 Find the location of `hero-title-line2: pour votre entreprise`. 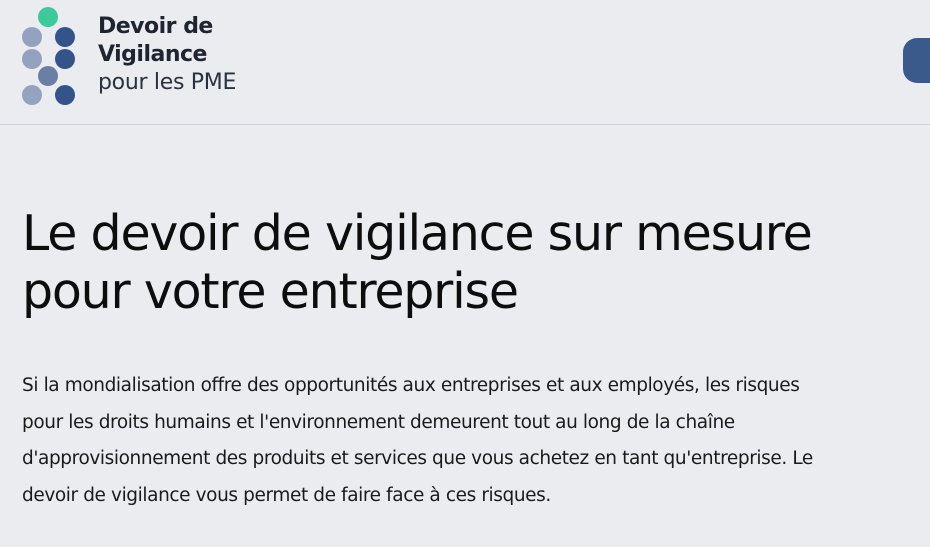

hero-title-line2: pour votre entreprise is located at coordinates (270, 291).